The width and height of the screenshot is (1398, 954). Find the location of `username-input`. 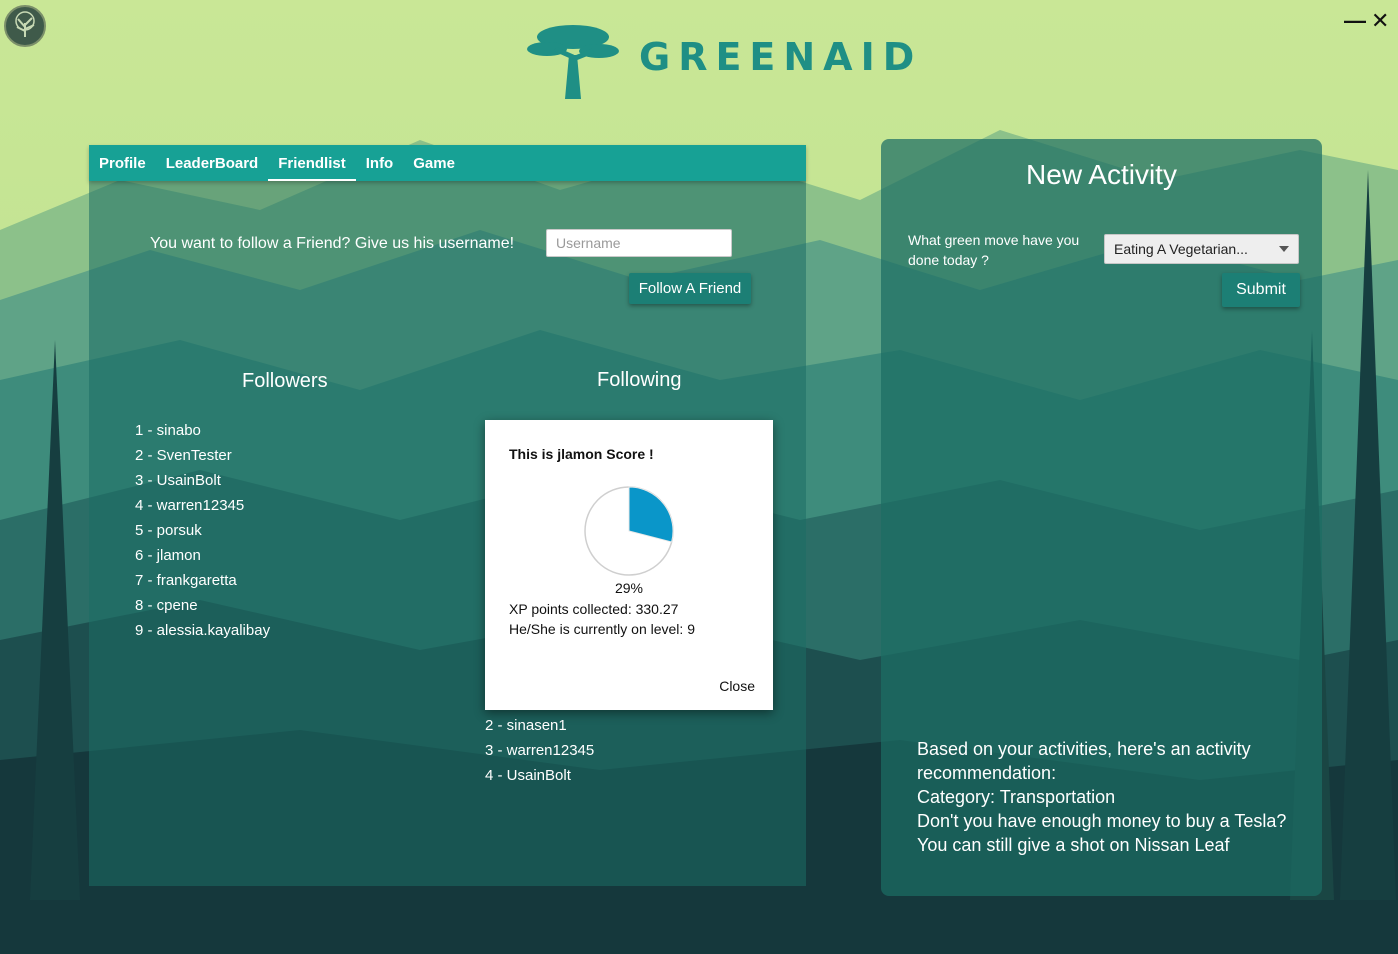

username-input is located at coordinates (639, 243).